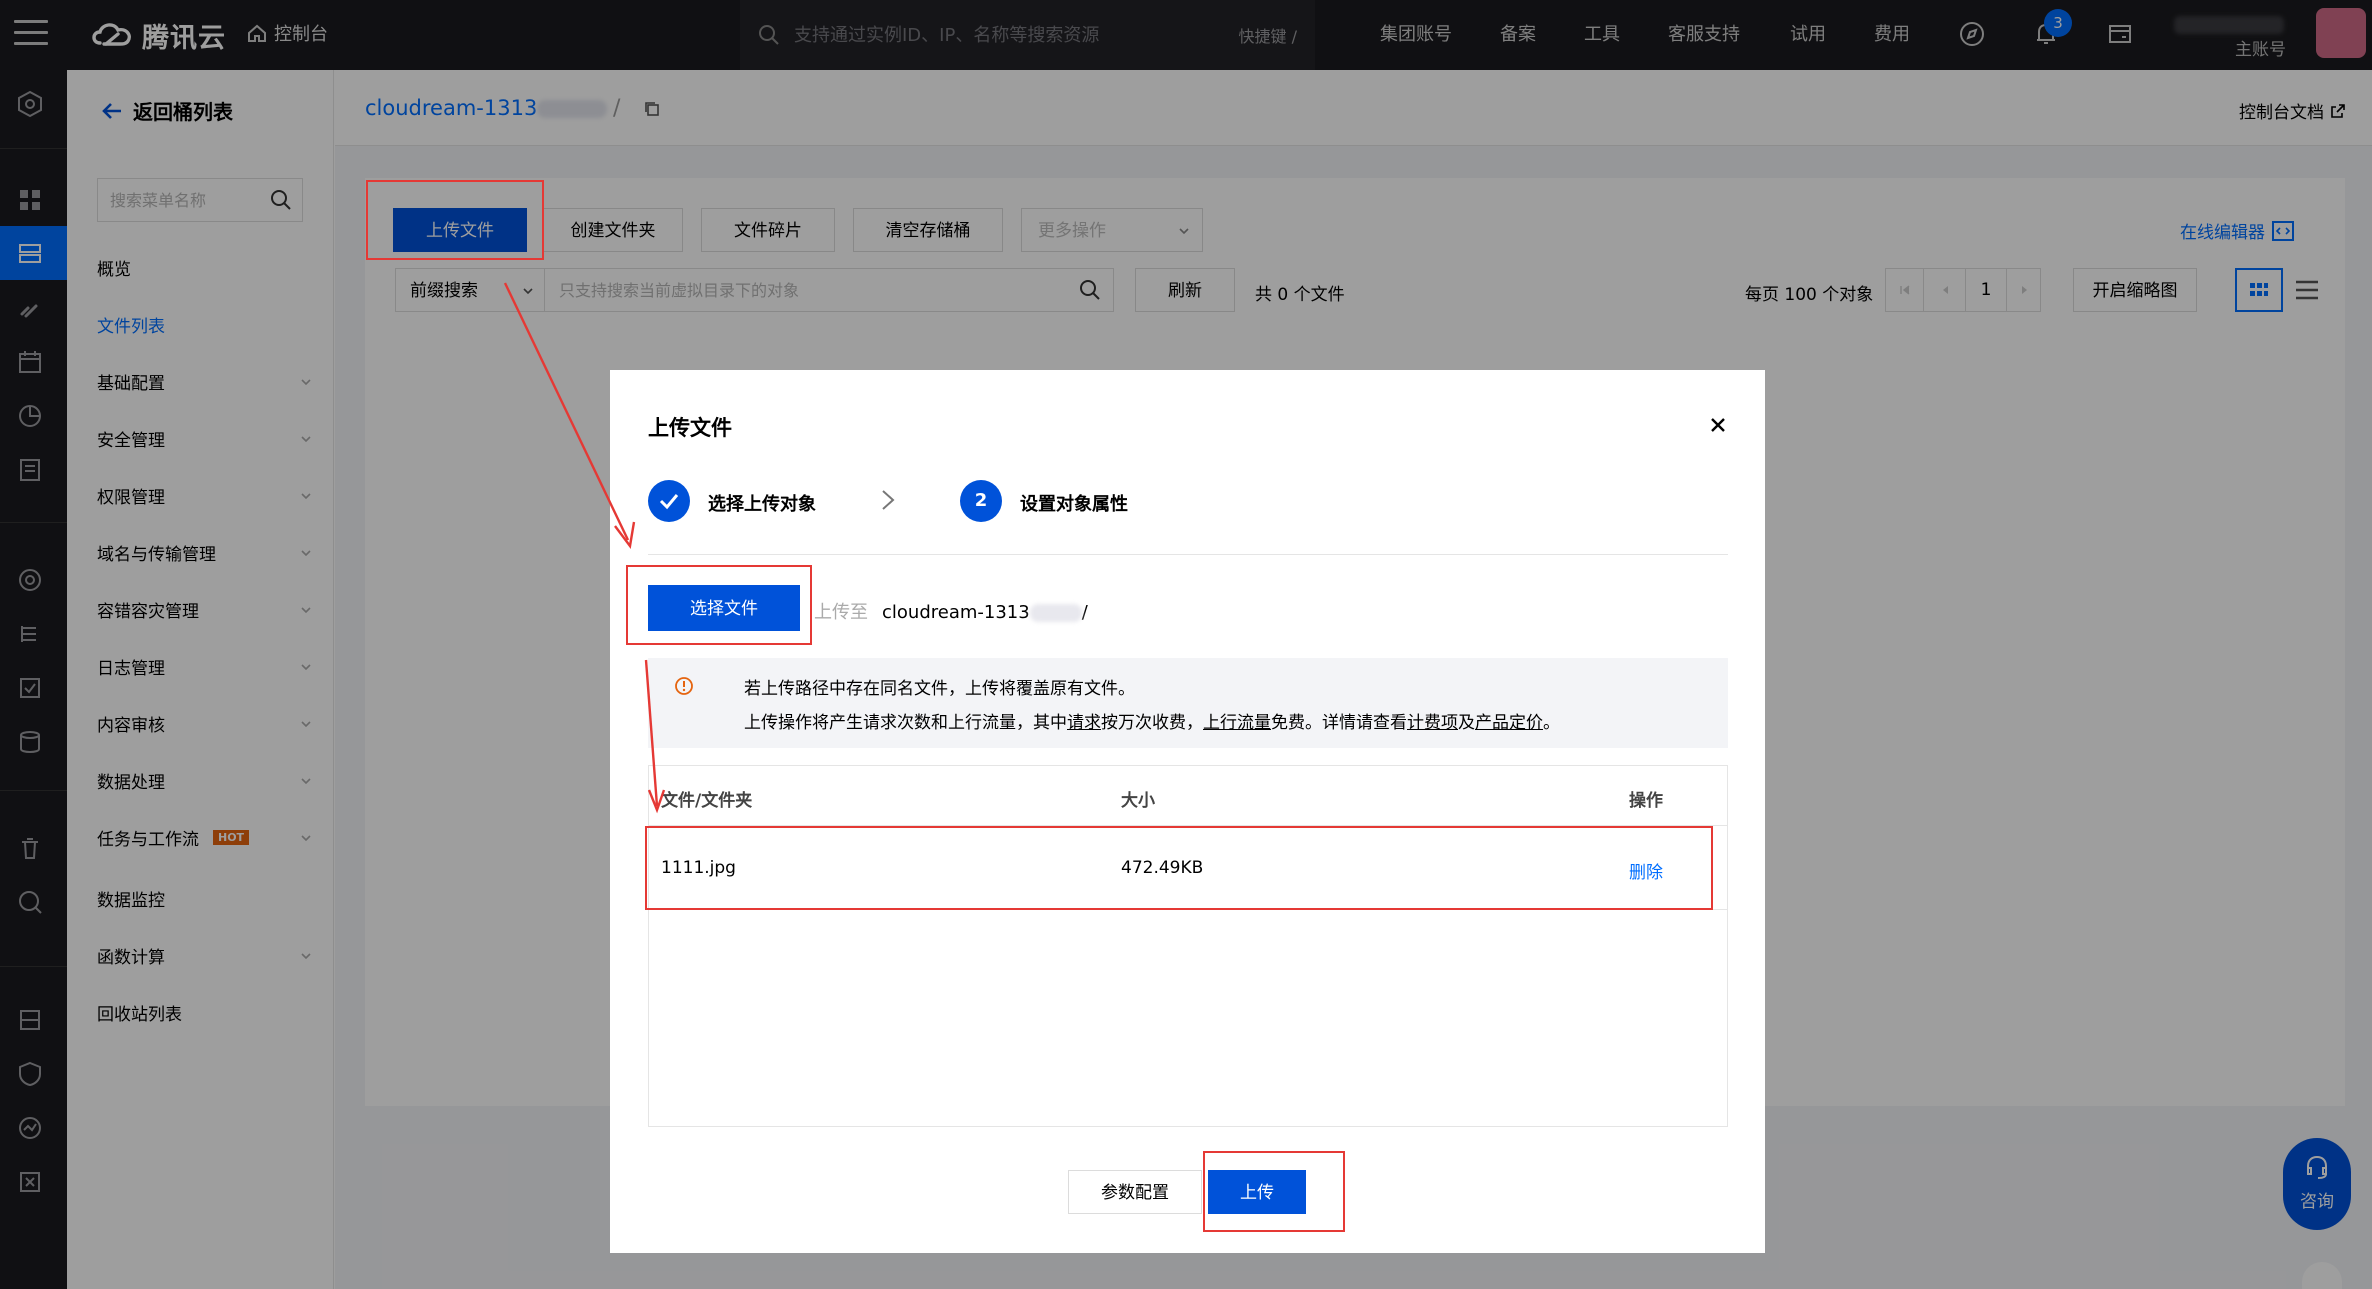 The width and height of the screenshot is (2372, 1289). Describe the element at coordinates (905, 723) in the screenshot. I see `notice-text: 上传操作将产生请求次数和上行流量，其中` at that location.